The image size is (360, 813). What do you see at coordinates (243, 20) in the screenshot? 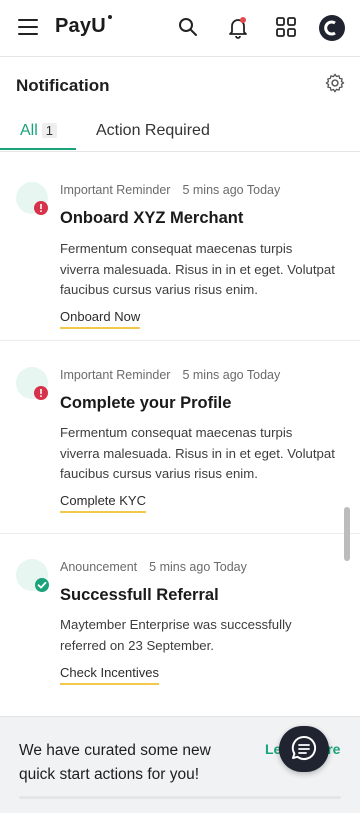
I see `notification-dot` at bounding box center [243, 20].